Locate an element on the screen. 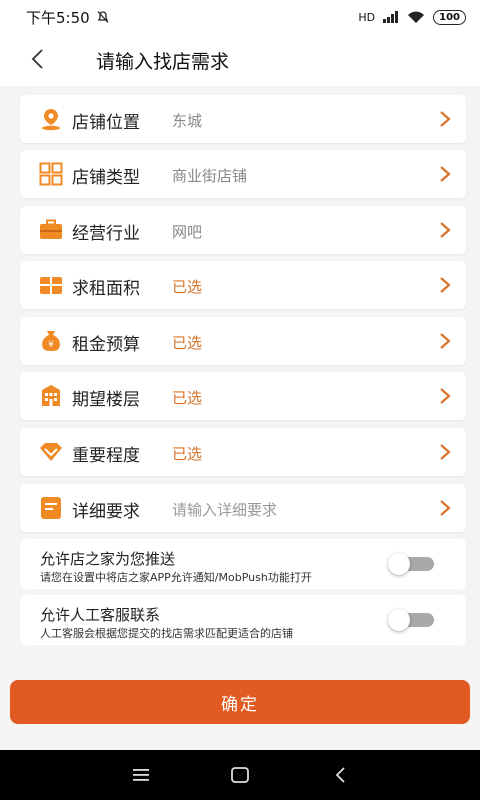  row-shop-type: 店铺类型 商业街店铺 is located at coordinates (243, 174).